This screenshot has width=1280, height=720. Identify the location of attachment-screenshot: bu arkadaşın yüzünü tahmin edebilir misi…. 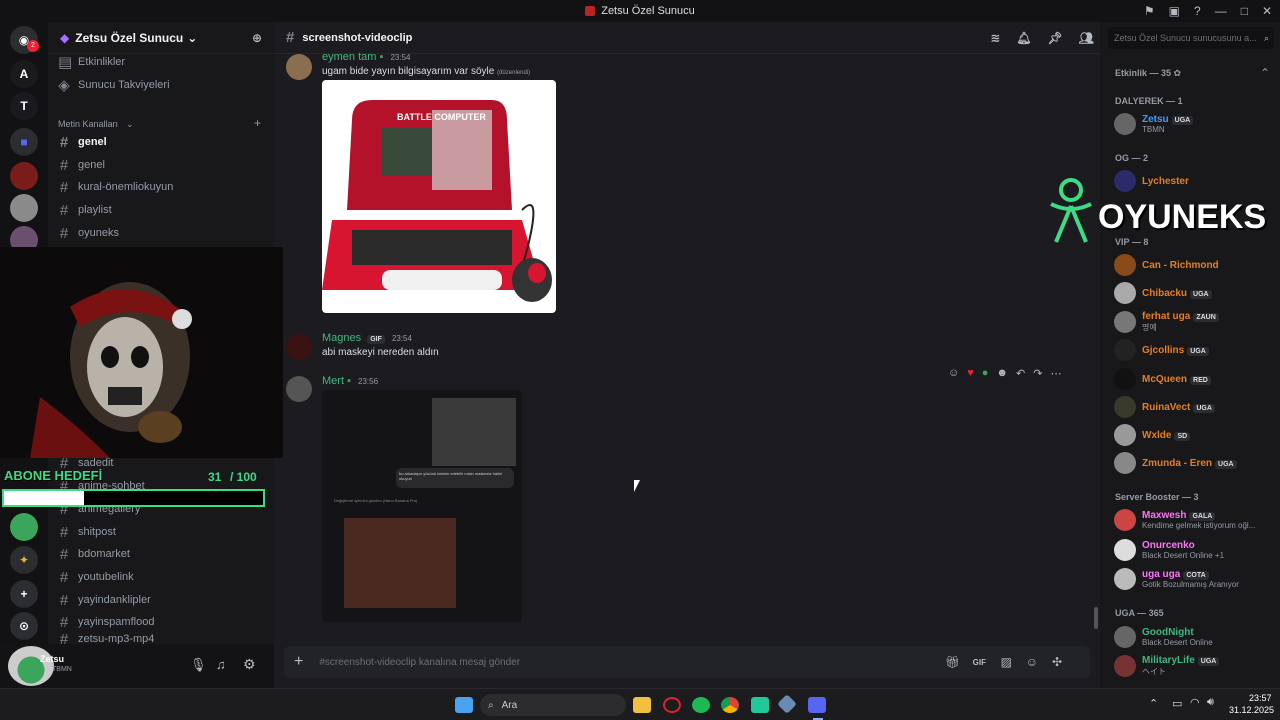
(422, 506).